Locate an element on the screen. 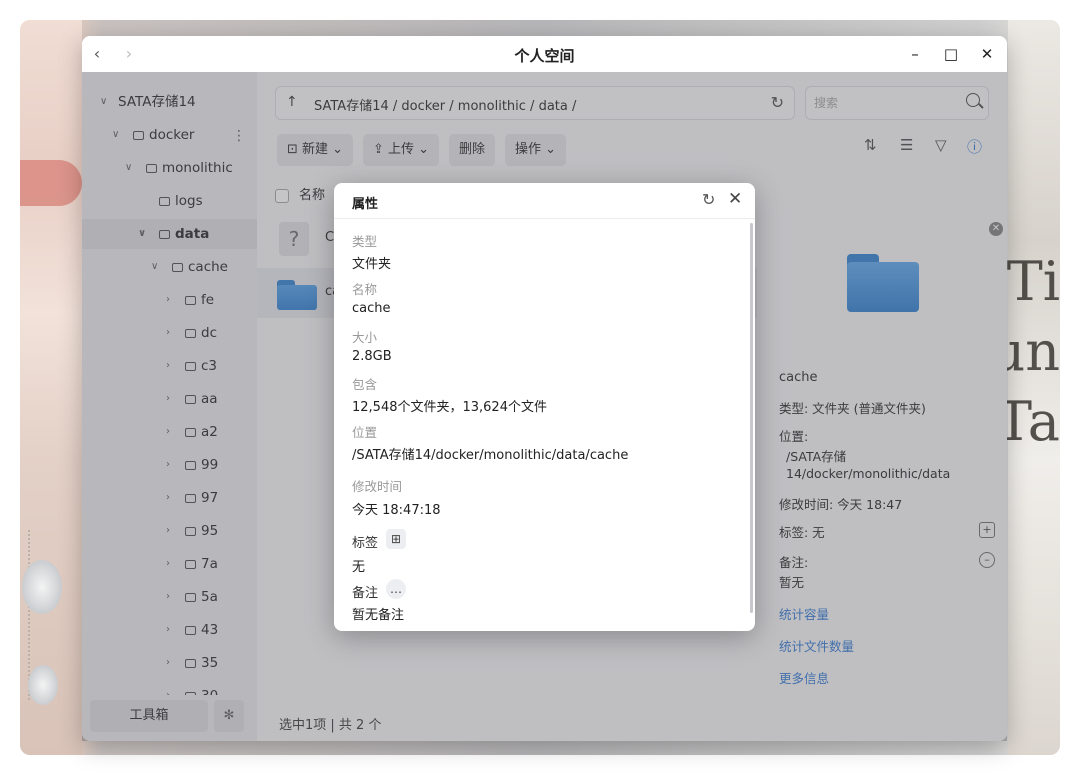 Image resolution: width=1080 pixels, height=775 pixels. prop-contains-value: 12,548个文件夹，13,624个文件 is located at coordinates (449, 407).